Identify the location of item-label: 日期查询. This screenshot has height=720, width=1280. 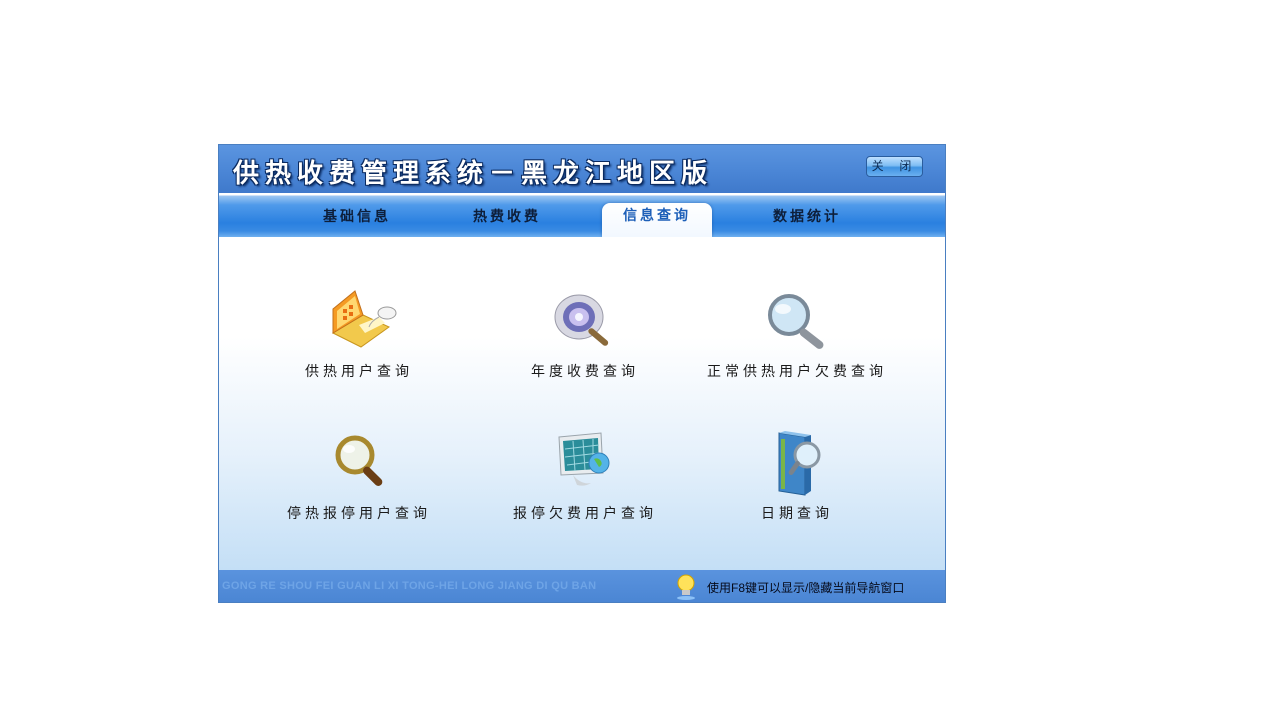
(797, 514).